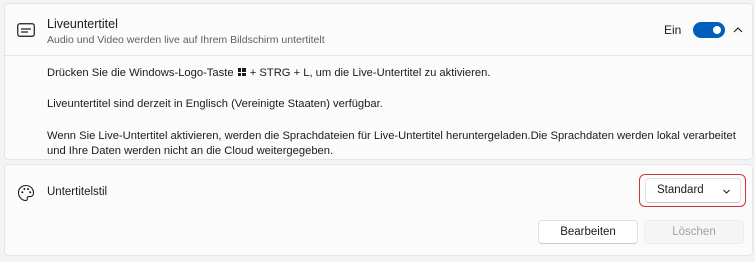  Describe the element at coordinates (588, 232) in the screenshot. I see `edit-button: Bearbeiten` at that location.